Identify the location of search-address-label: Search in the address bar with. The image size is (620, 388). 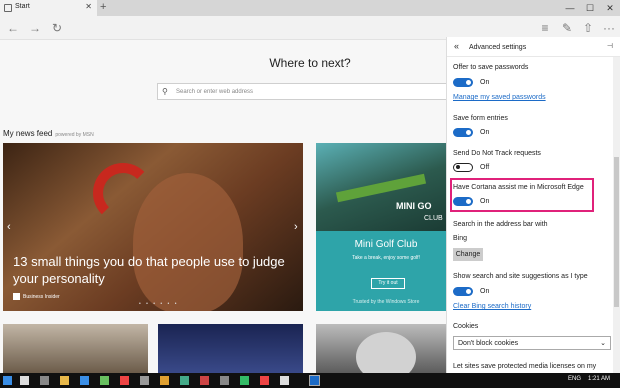
(500, 224).